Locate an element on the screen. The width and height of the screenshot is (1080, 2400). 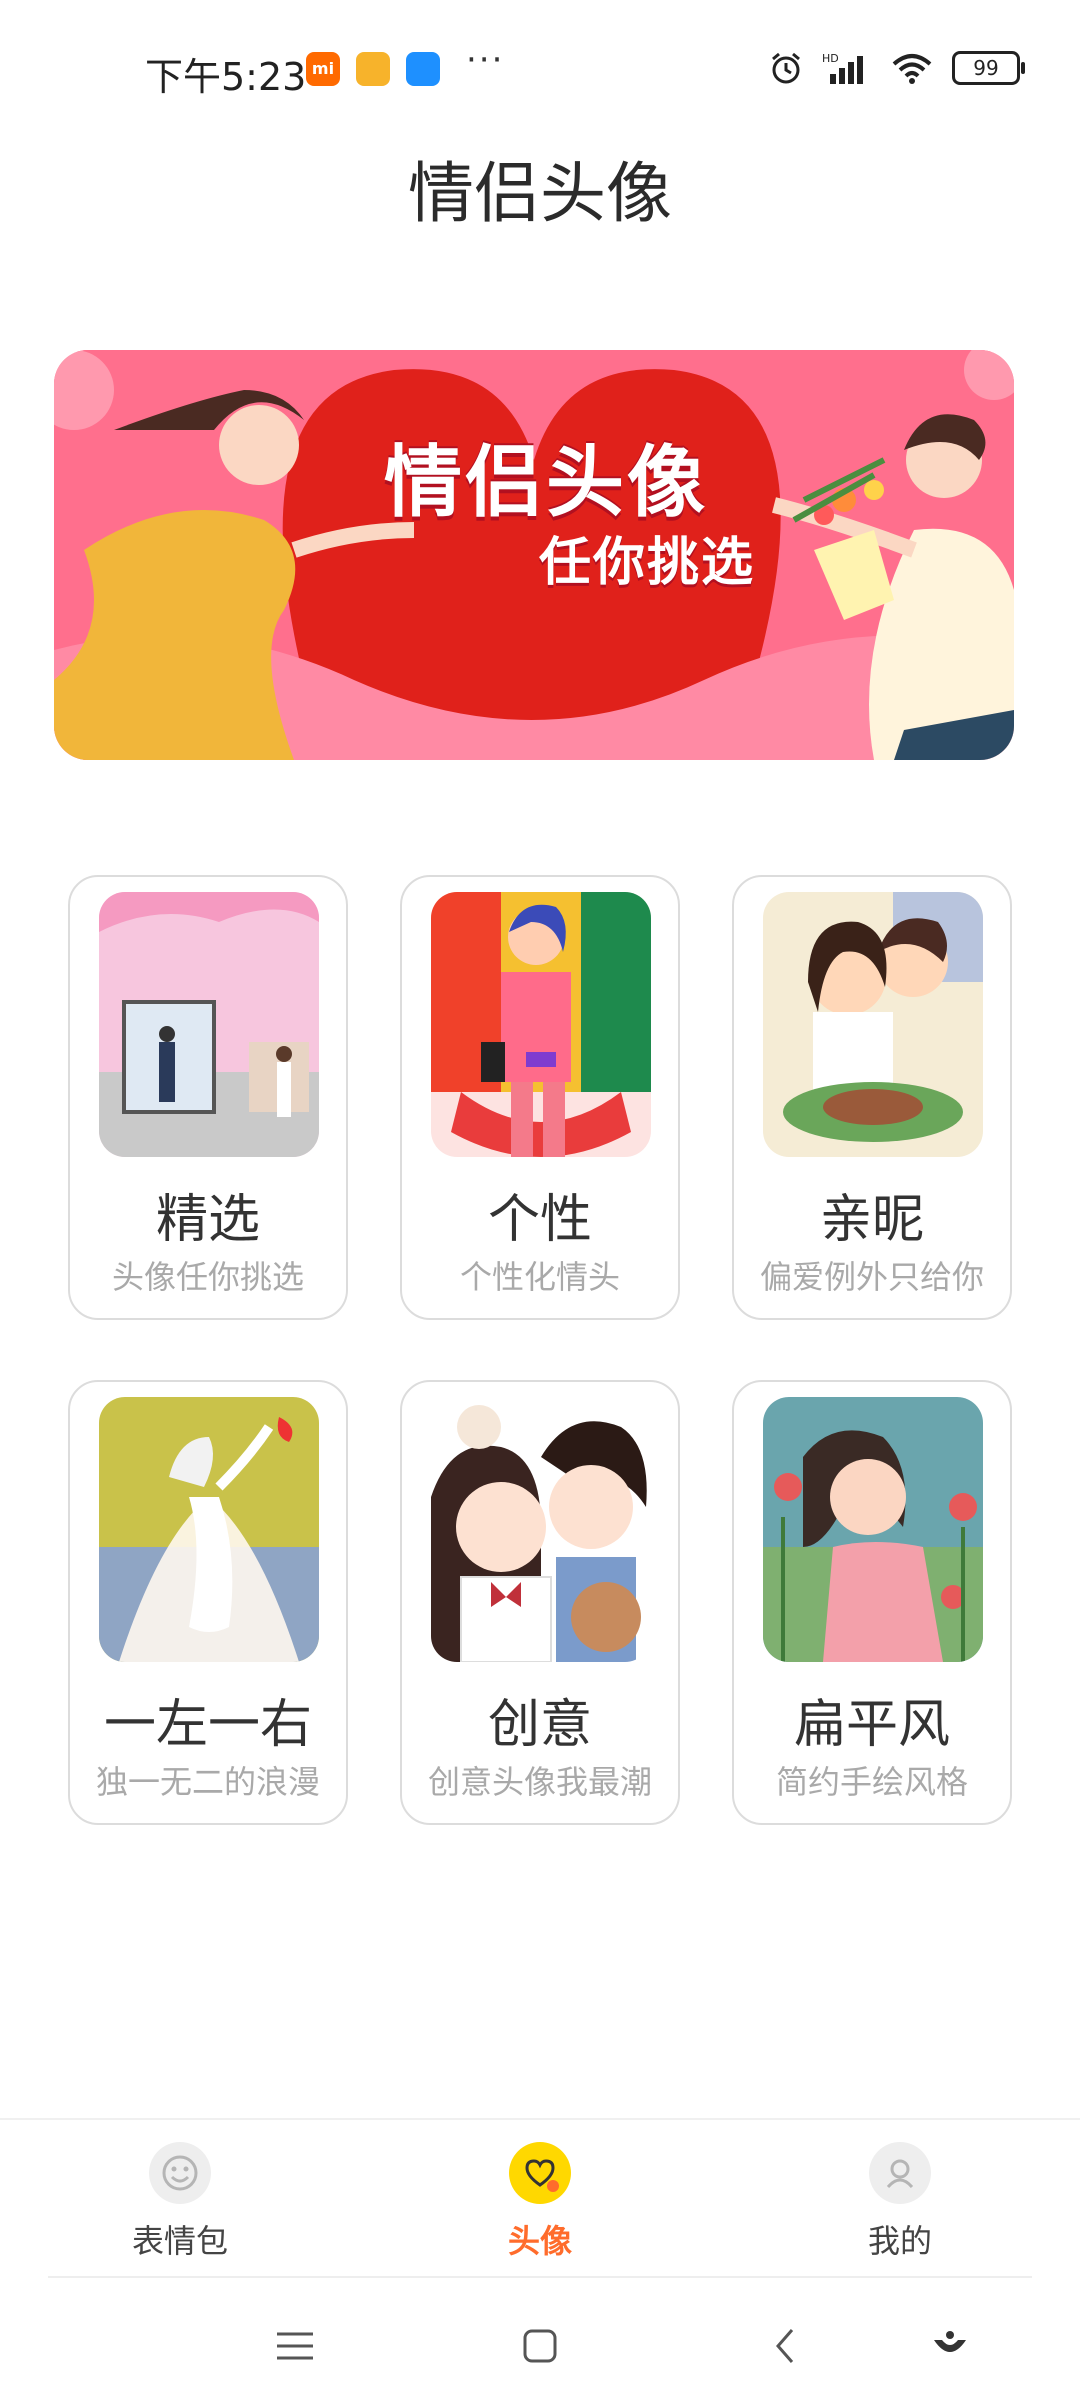
nav-tab-label: 头像 is located at coordinates (539, 2241).